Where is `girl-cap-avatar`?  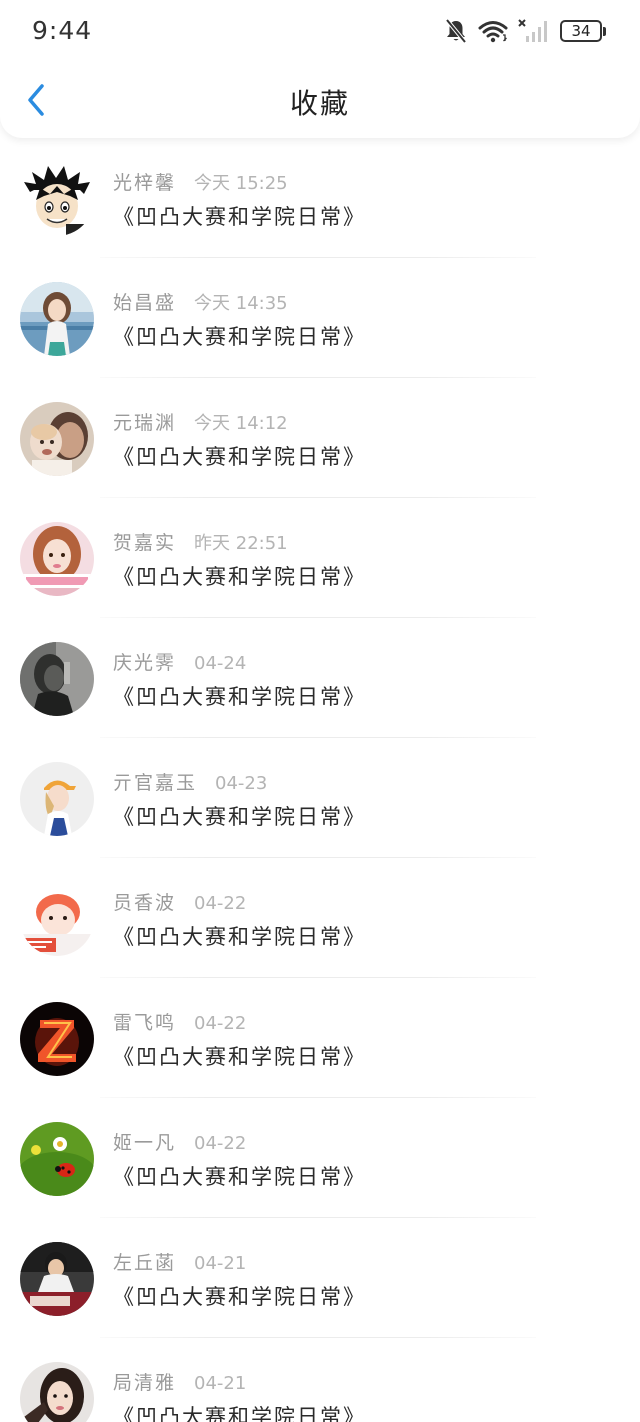
girl-cap-avatar is located at coordinates (57, 799).